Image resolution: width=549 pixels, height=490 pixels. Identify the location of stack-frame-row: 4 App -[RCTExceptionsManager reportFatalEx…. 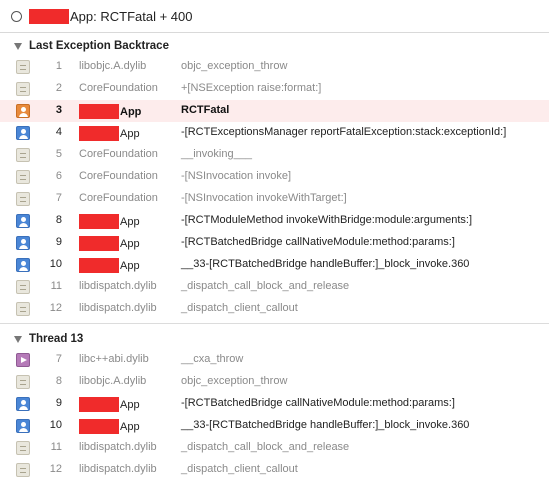
(274, 133).